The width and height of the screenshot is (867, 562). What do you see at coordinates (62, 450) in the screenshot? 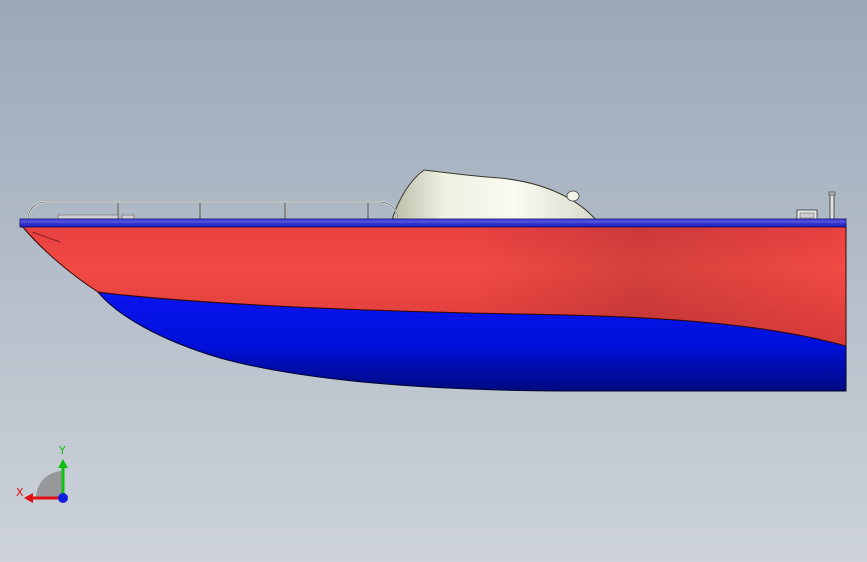
I see `y-axis-label: Y` at bounding box center [62, 450].